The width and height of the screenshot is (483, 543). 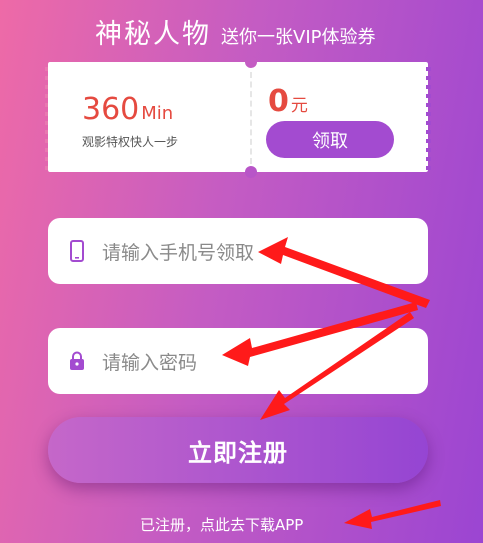 What do you see at coordinates (77, 361) in the screenshot?
I see `lock-icon` at bounding box center [77, 361].